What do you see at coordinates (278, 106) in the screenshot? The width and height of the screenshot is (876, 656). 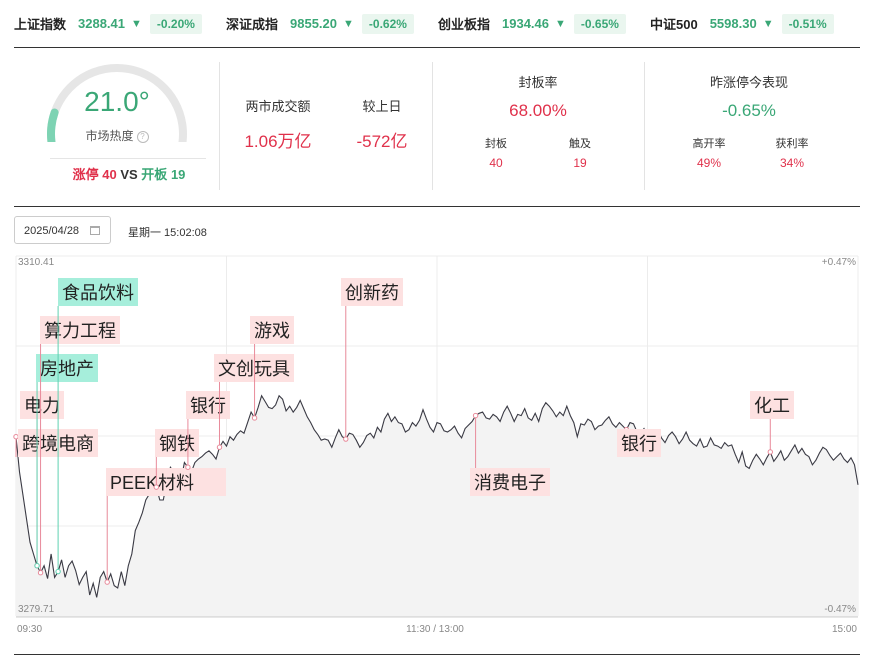 I see `turnover-label: 两市成交额` at bounding box center [278, 106].